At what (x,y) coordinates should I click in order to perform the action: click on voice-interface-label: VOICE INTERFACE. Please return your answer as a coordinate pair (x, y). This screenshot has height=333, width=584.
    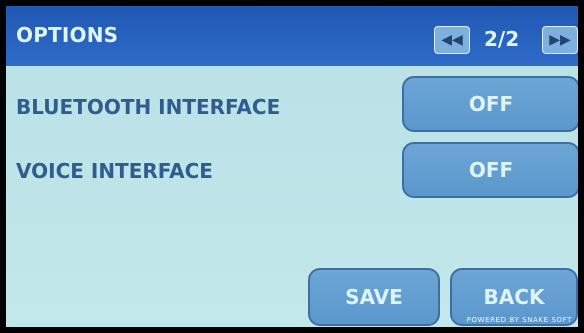
    Looking at the image, I should click on (114, 171).